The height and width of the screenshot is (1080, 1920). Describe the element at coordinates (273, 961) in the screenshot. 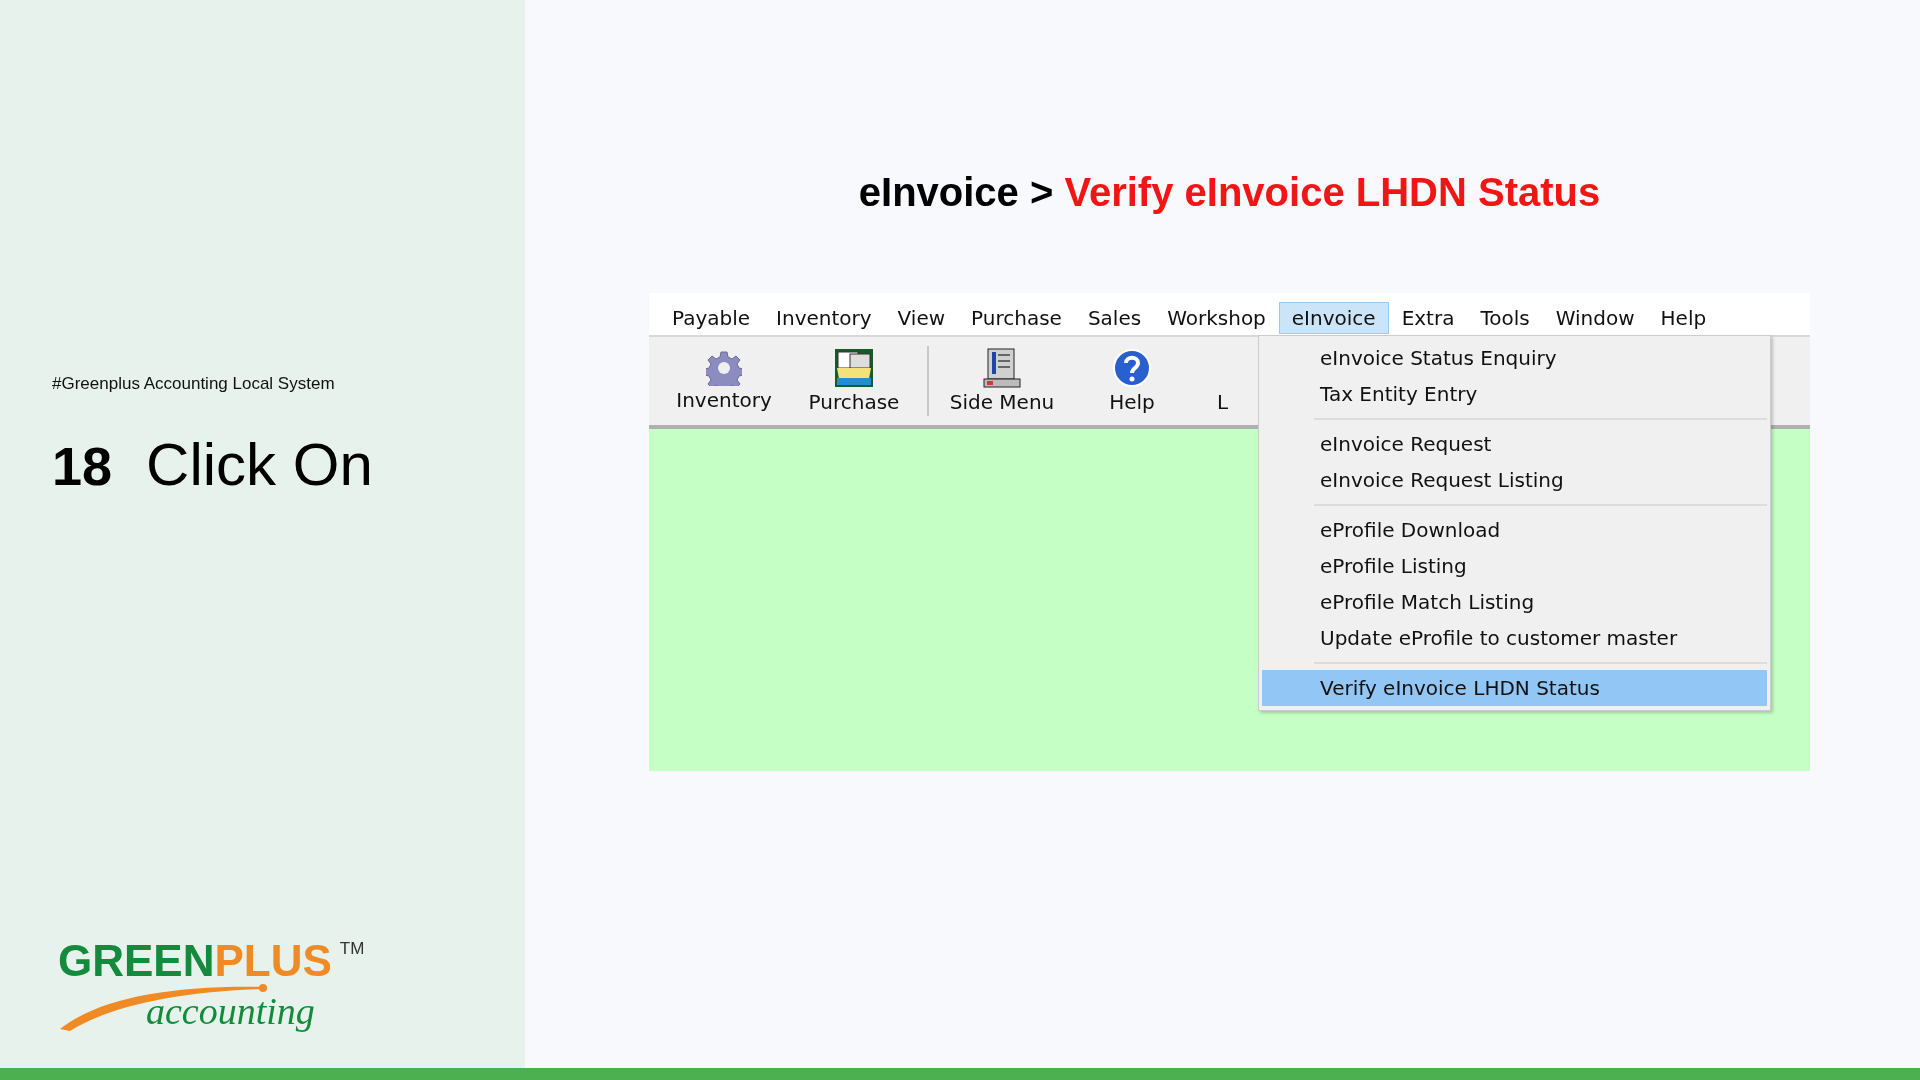

I see `logo-text: PLUS` at that location.